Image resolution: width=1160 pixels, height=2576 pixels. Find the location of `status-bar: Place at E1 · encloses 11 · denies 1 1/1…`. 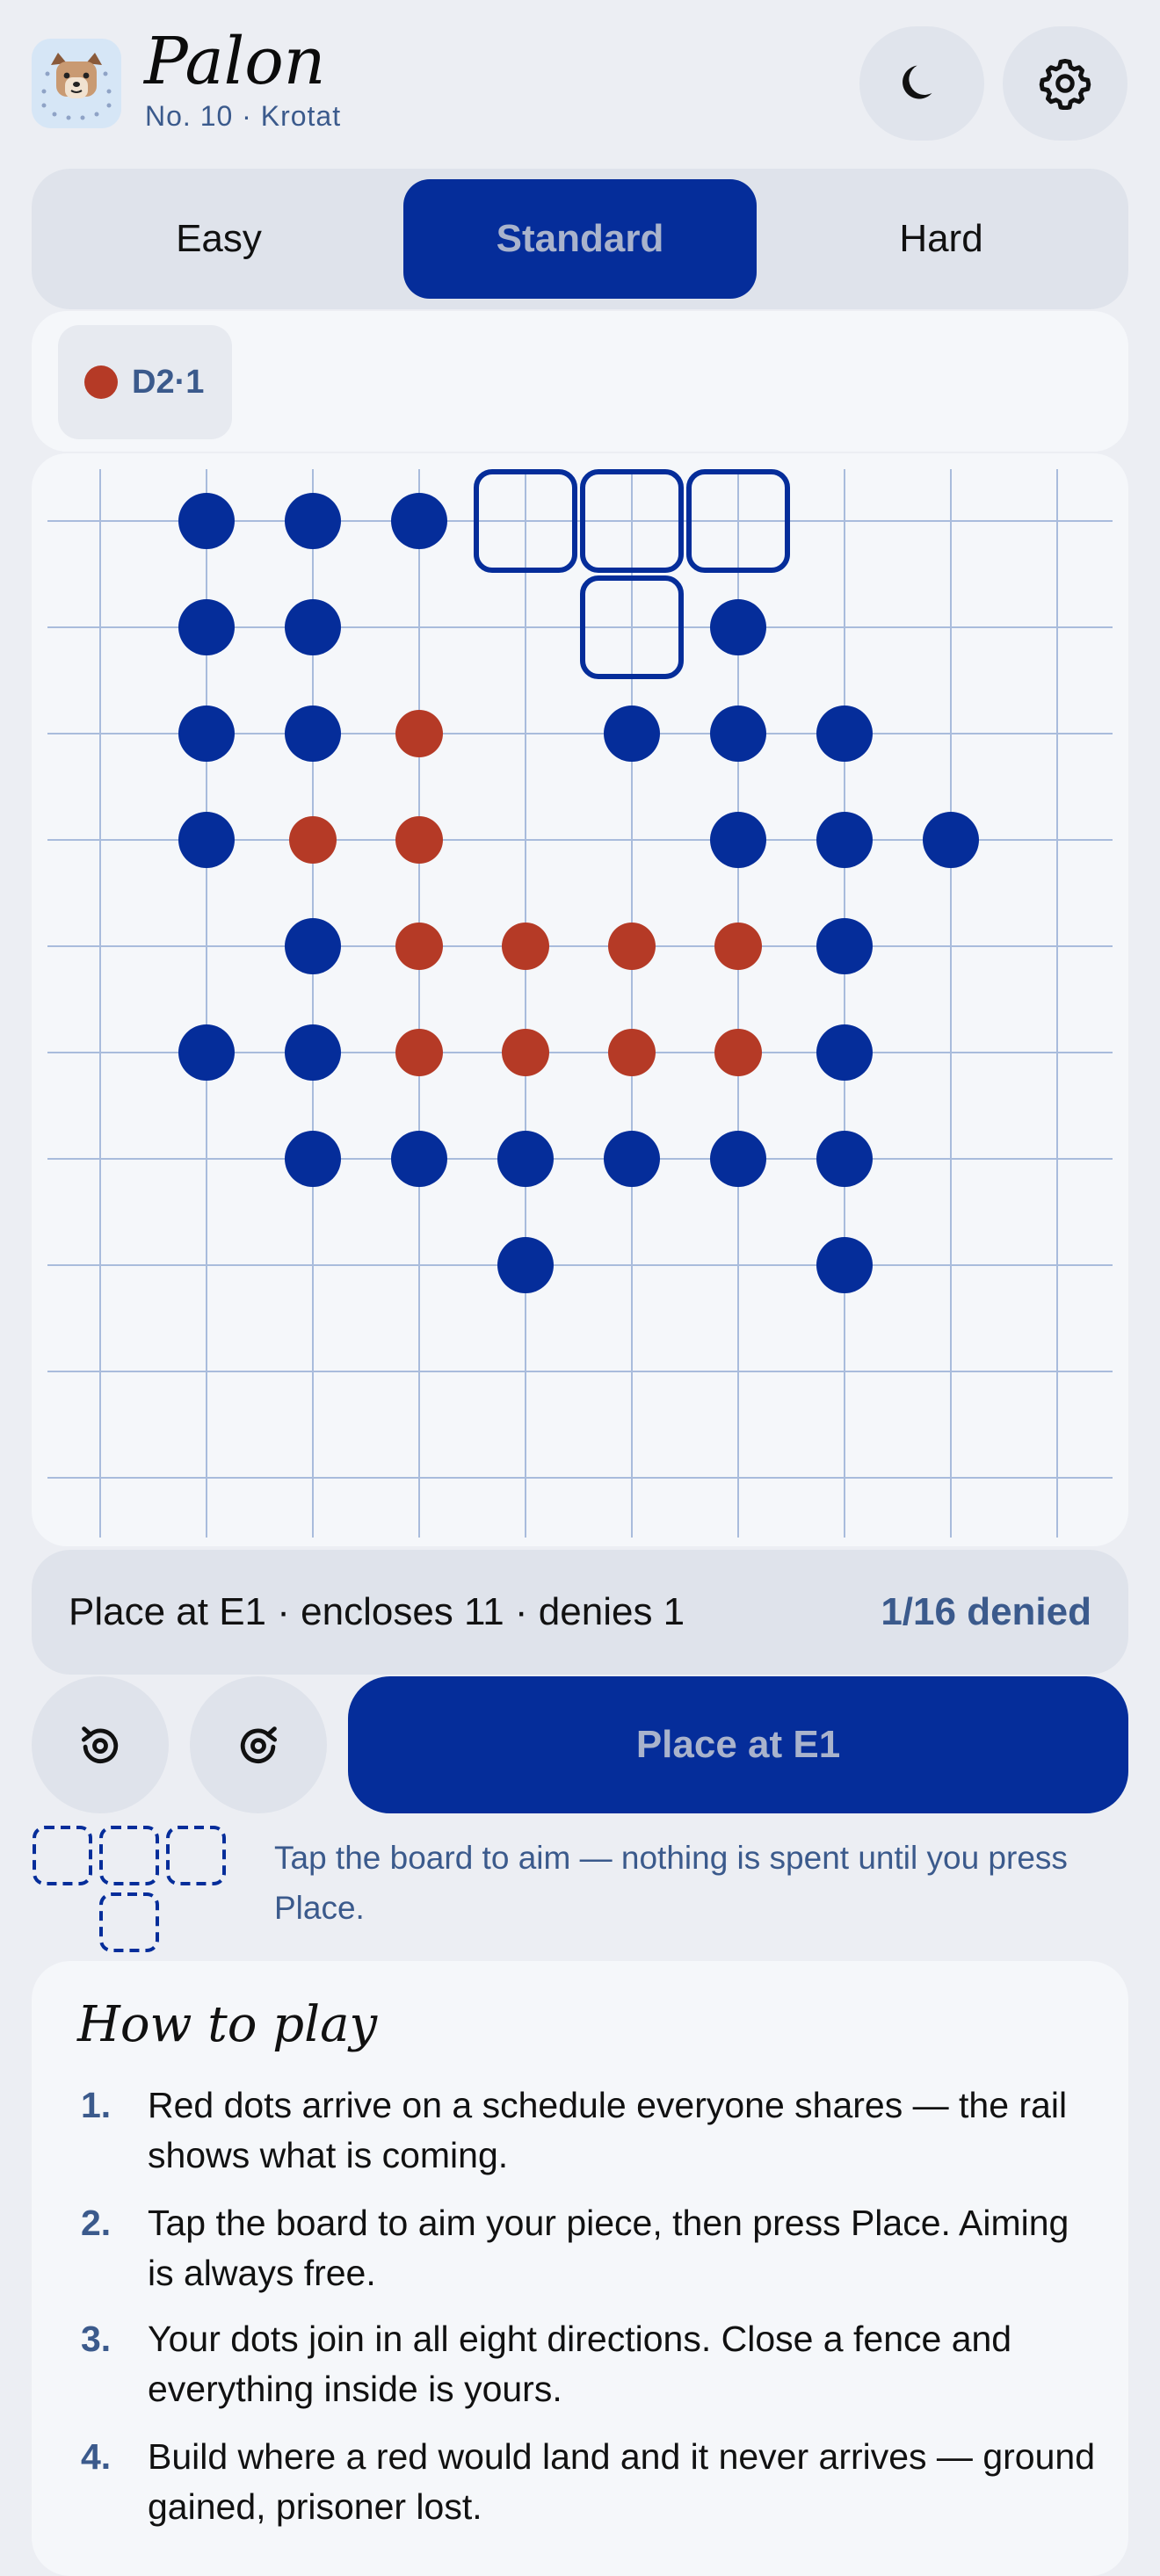

status-bar: Place at E1 · encloses 11 · denies 1 1/1… is located at coordinates (580, 1612).